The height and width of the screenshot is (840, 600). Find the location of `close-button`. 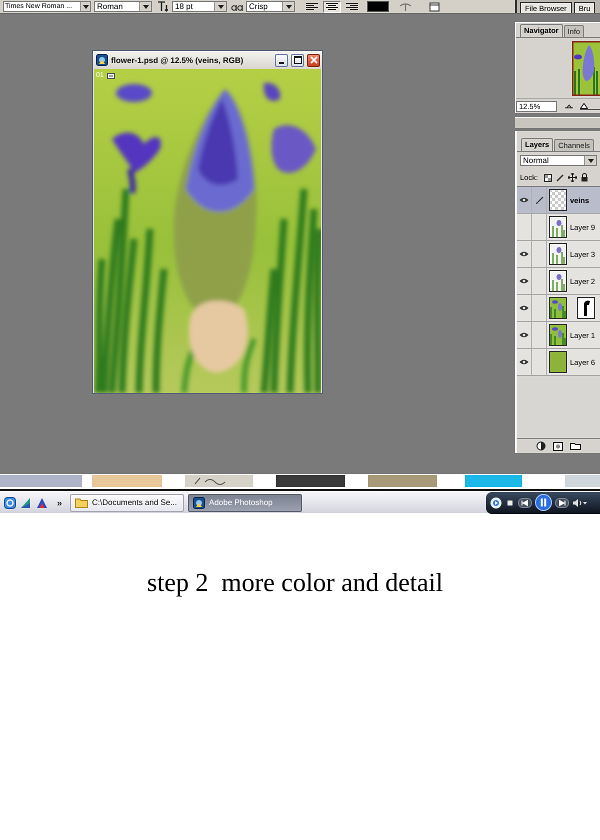

close-button is located at coordinates (313, 60).